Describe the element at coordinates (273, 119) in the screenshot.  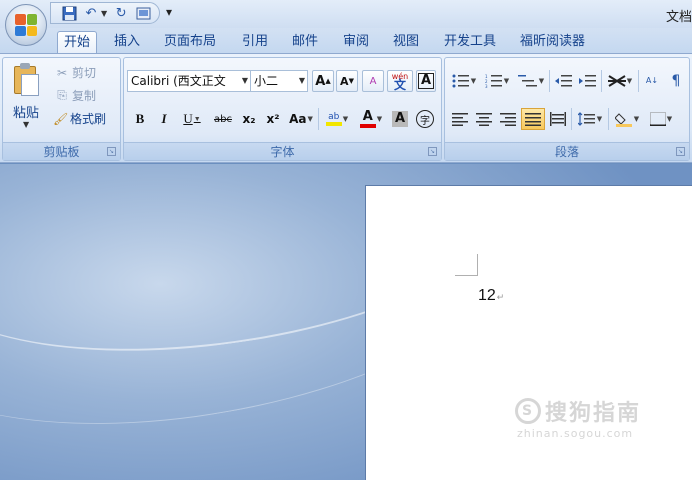
I see `superscript-button: x²` at that location.